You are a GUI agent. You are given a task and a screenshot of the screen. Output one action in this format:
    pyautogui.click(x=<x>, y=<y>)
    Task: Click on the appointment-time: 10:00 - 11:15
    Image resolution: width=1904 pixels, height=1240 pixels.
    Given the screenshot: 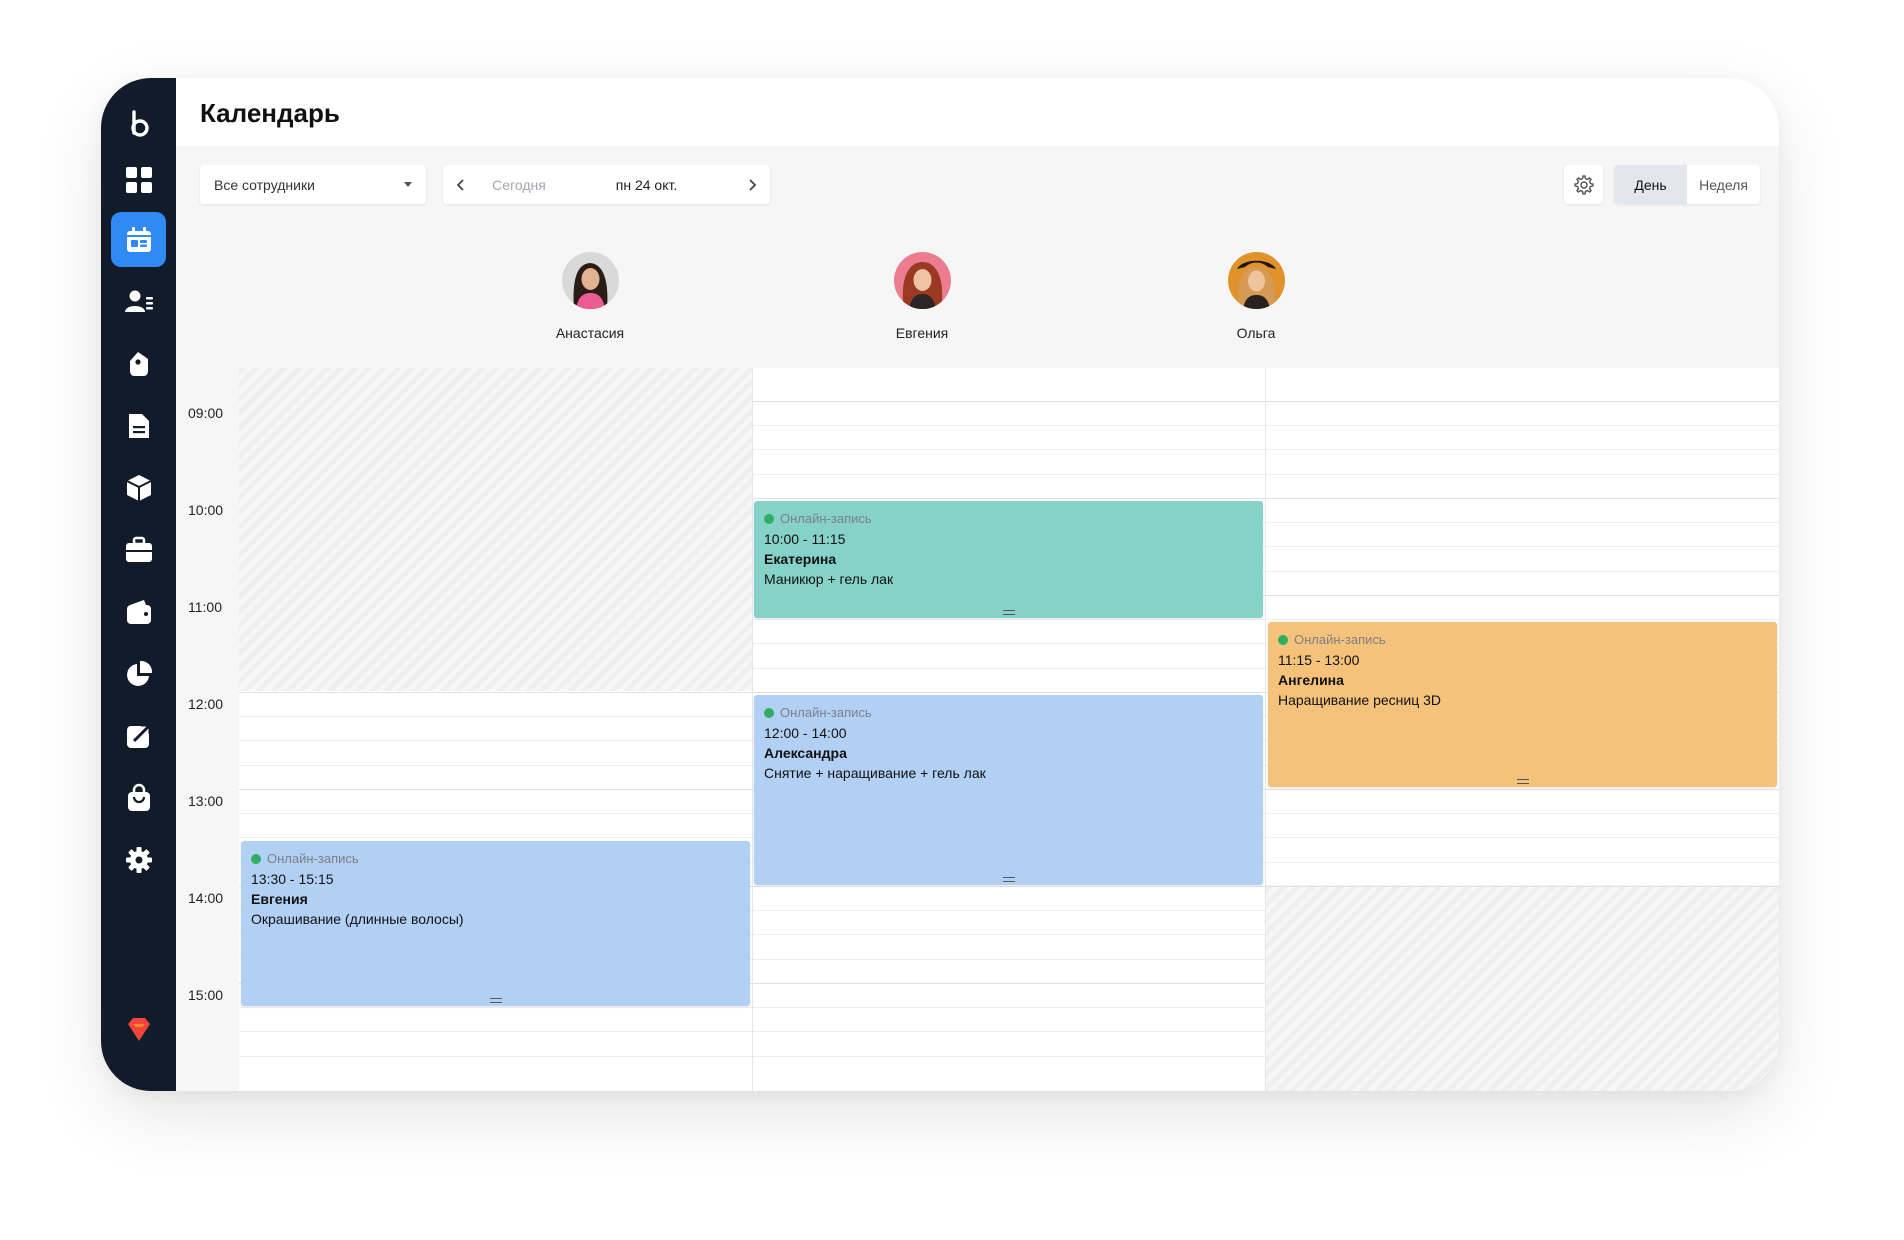 What is the action you would take?
    pyautogui.click(x=805, y=539)
    